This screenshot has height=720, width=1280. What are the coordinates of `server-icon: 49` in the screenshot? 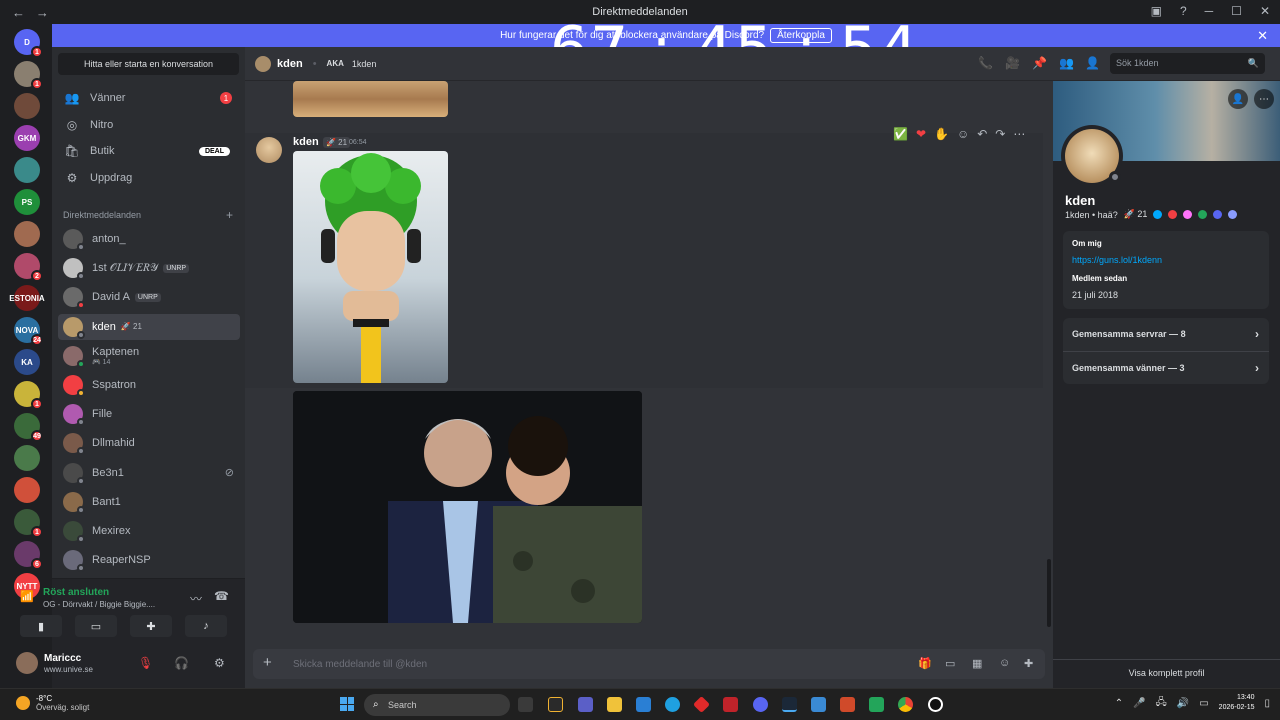 It's located at (28, 427).